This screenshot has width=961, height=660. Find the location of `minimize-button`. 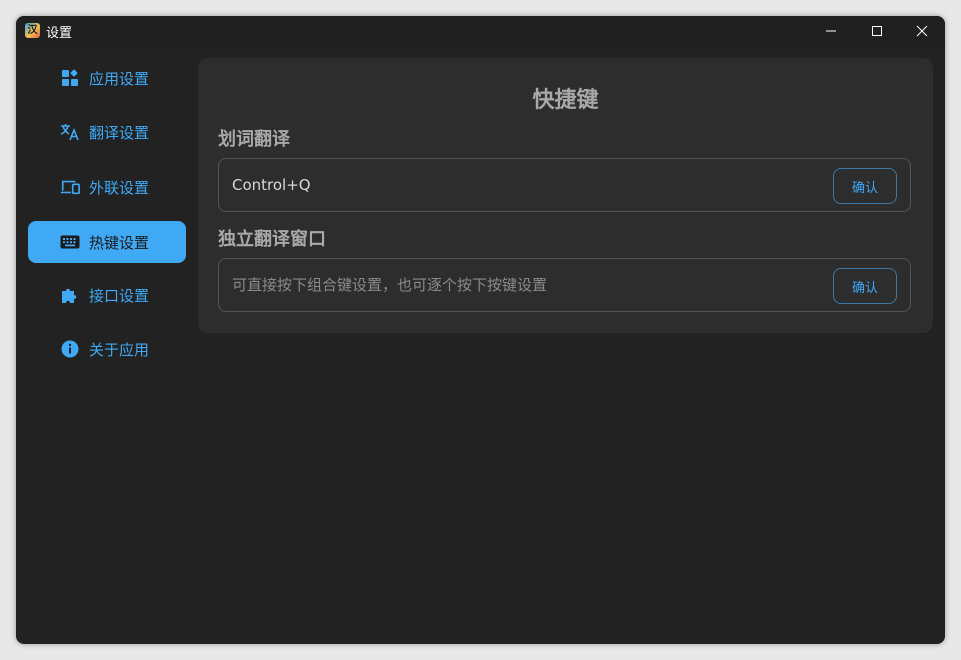

minimize-button is located at coordinates (831, 31).